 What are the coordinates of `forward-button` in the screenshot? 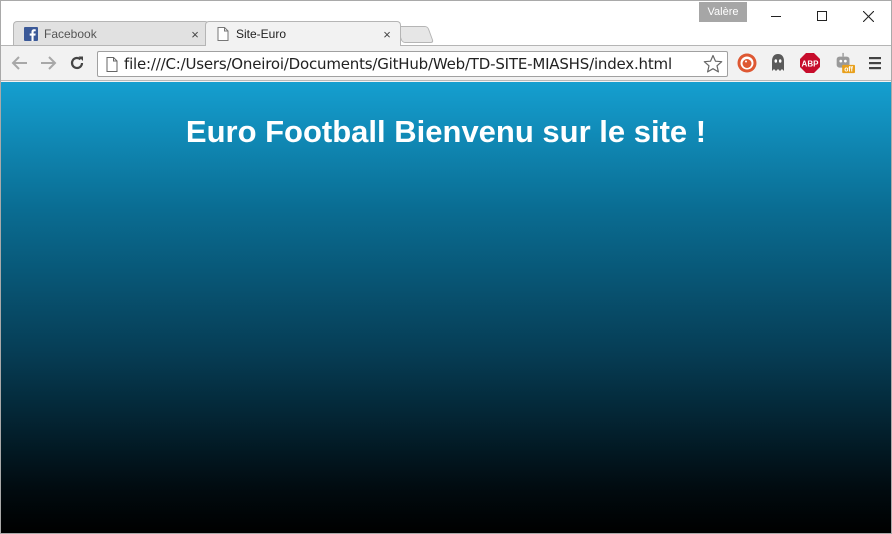 It's located at (48, 63).